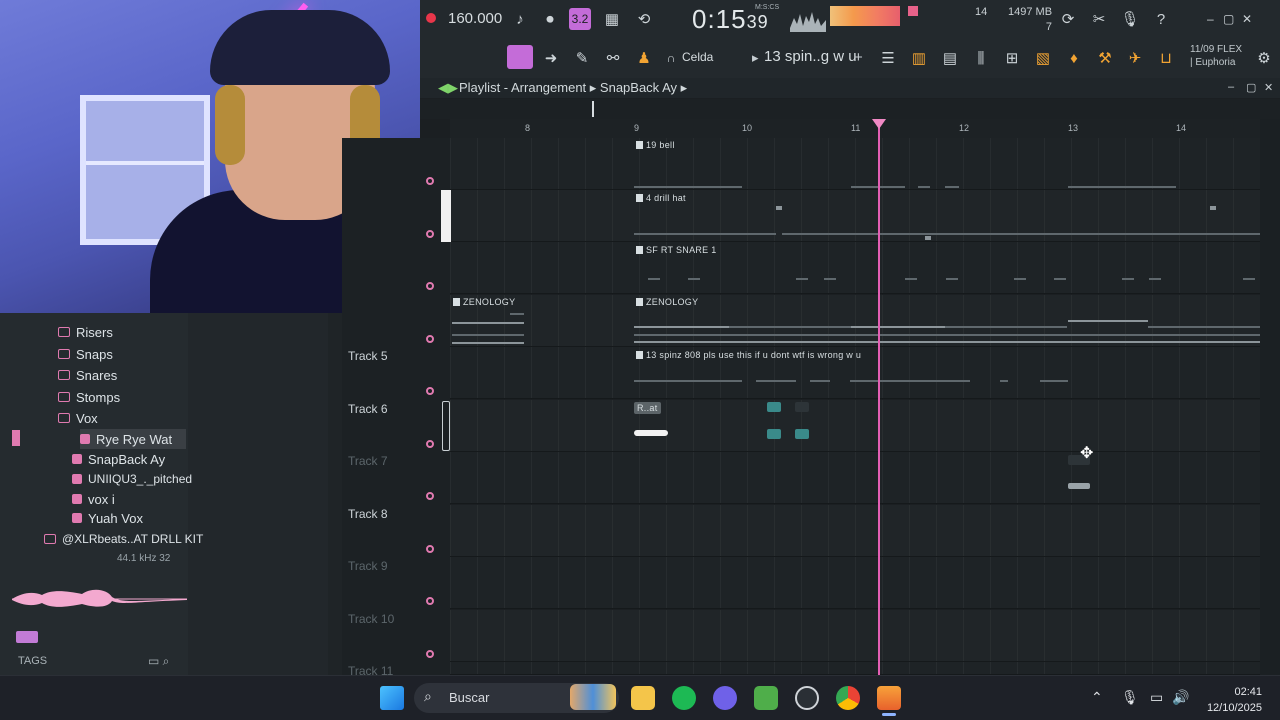 This screenshot has height=720, width=1280. I want to click on clip-label: ZENOLOGY, so click(667, 302).